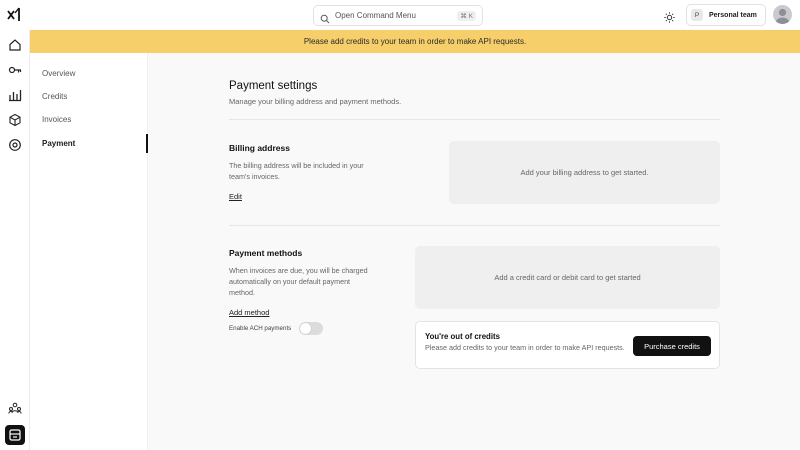 The image size is (800, 450). Describe the element at coordinates (54, 96) in the screenshot. I see `subnav-item-credits: Credits` at that location.